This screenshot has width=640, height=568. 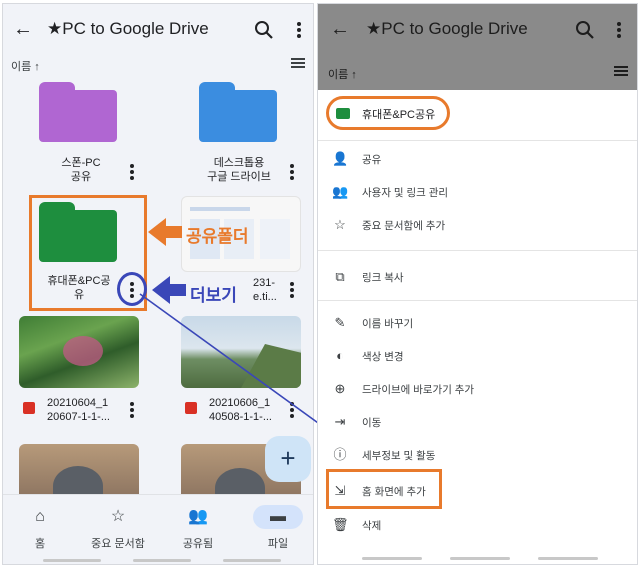 What do you see at coordinates (477, 325) in the screenshot?
I see `menu-rename: ✎ 이름 바꾸기` at bounding box center [477, 325].